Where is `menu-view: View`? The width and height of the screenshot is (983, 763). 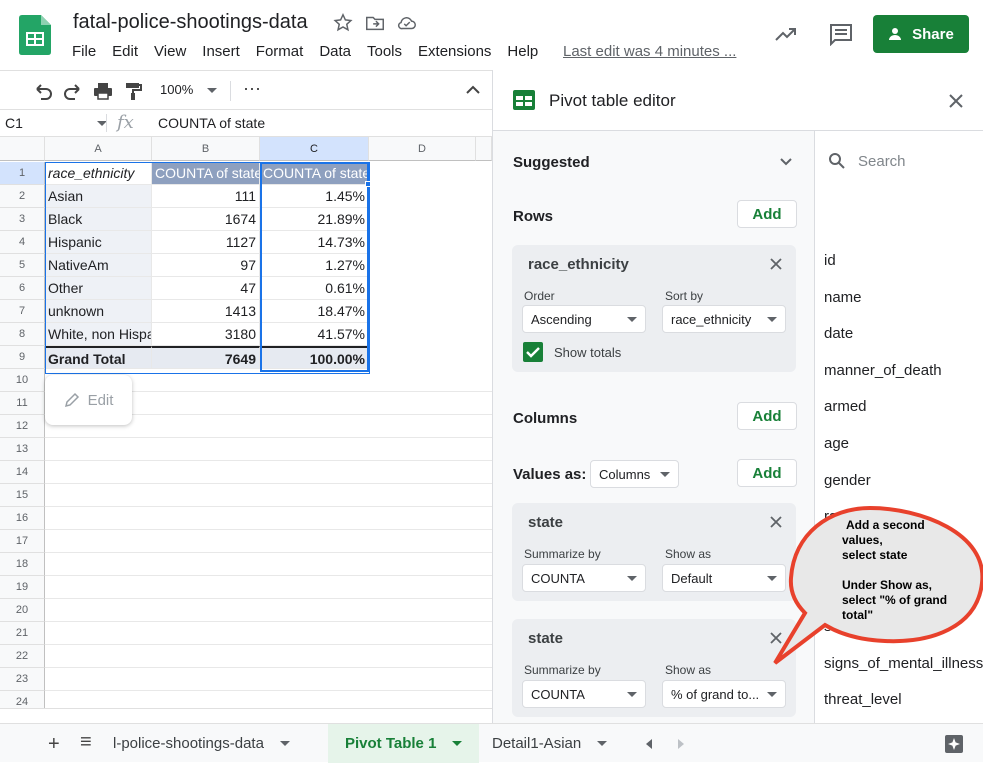
menu-view: View is located at coordinates (170, 51).